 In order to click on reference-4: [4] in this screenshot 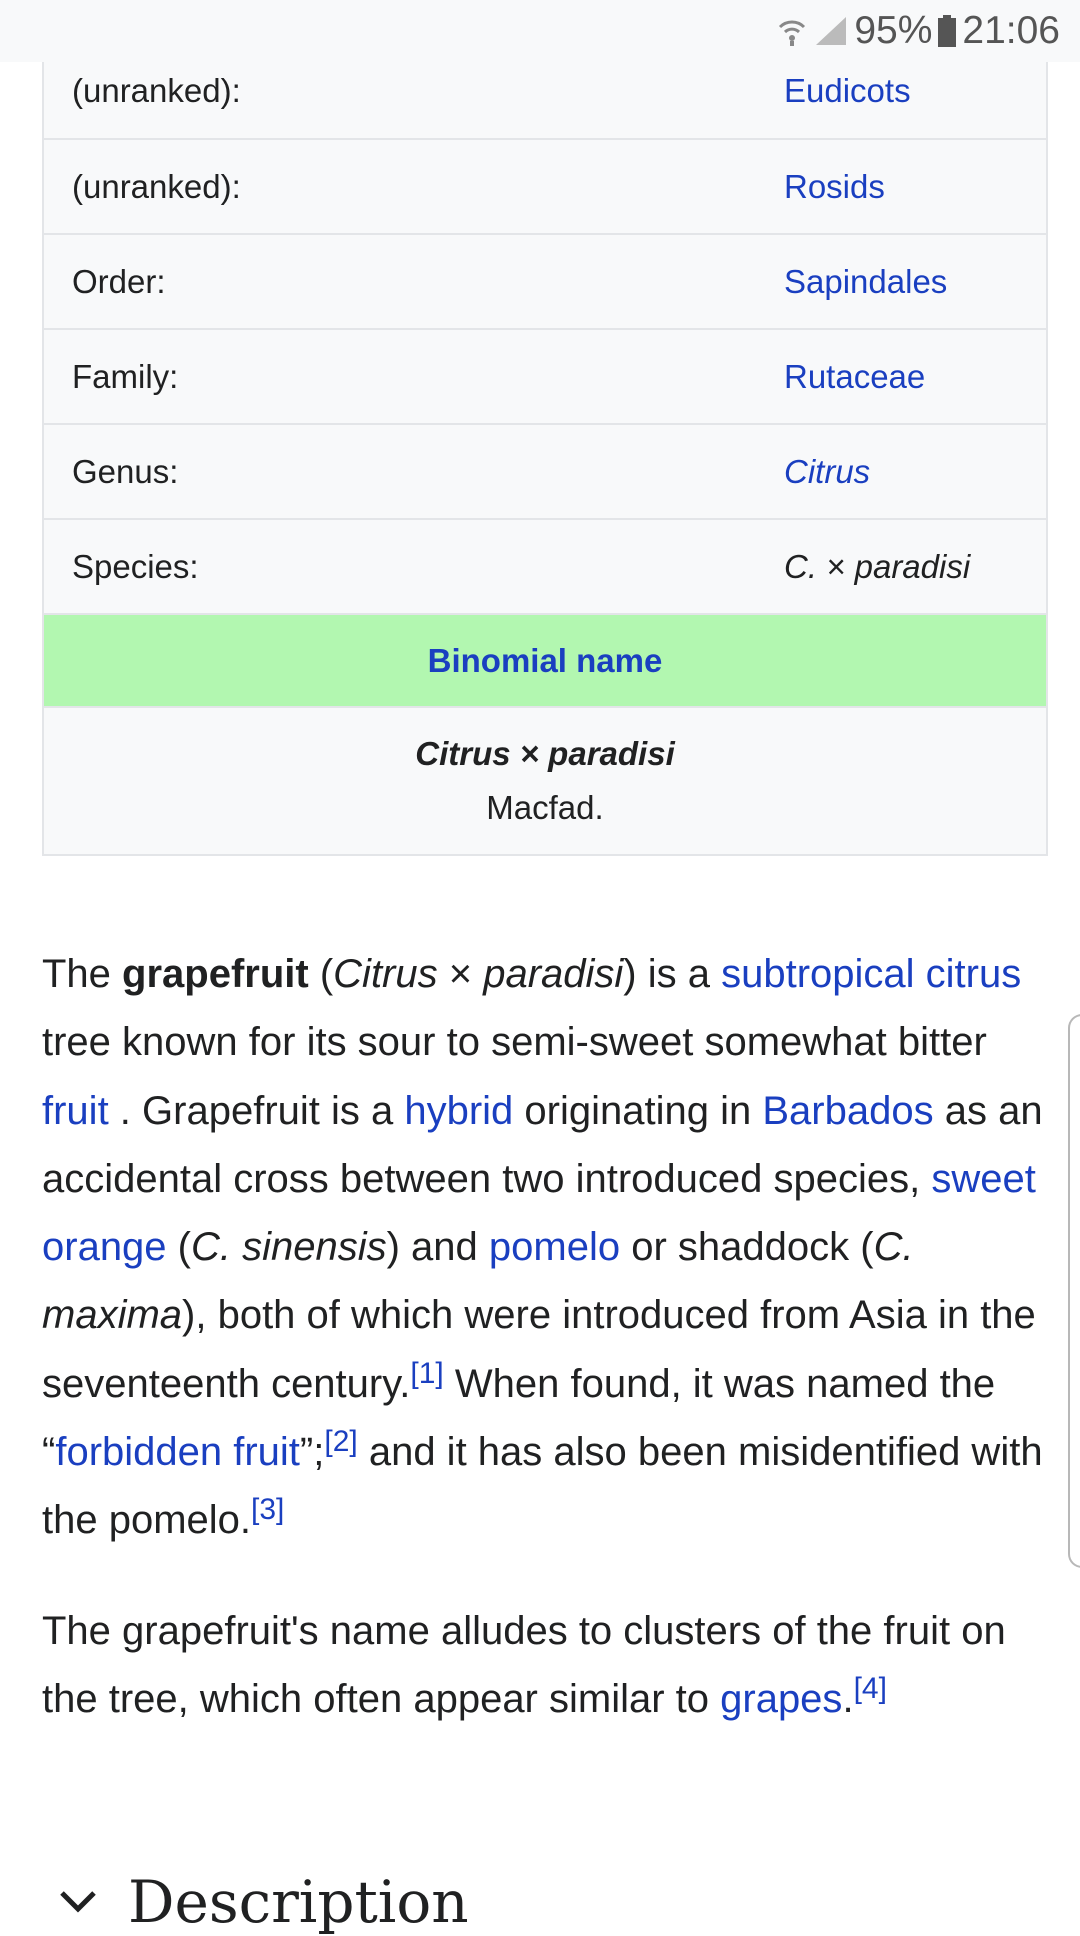, I will do `click(870, 1688)`.